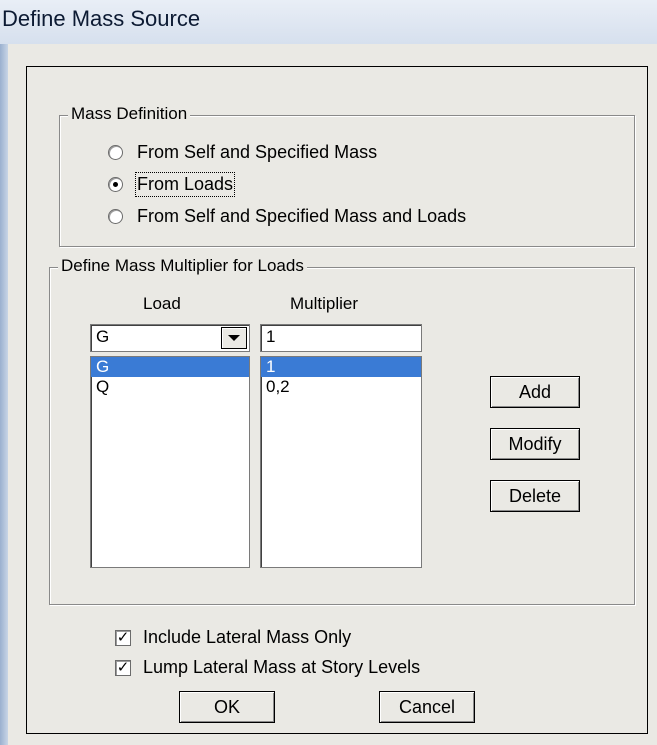  Describe the element at coordinates (328, 22) in the screenshot. I see `title-bar: Define Mass Source` at that location.